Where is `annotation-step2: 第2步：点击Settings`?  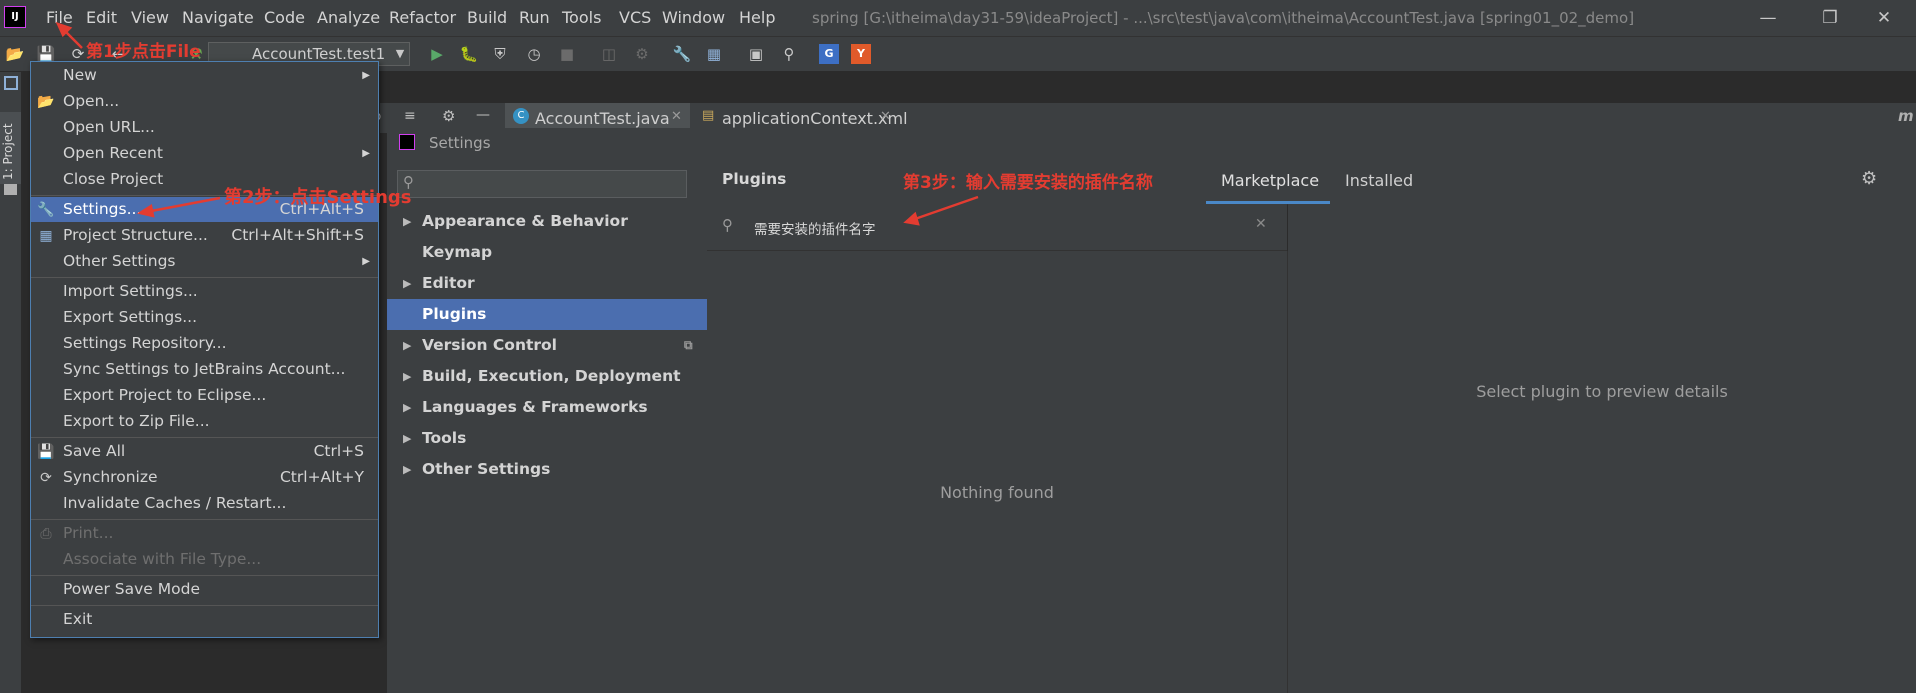 annotation-step2: 第2步：点击Settings is located at coordinates (318, 197).